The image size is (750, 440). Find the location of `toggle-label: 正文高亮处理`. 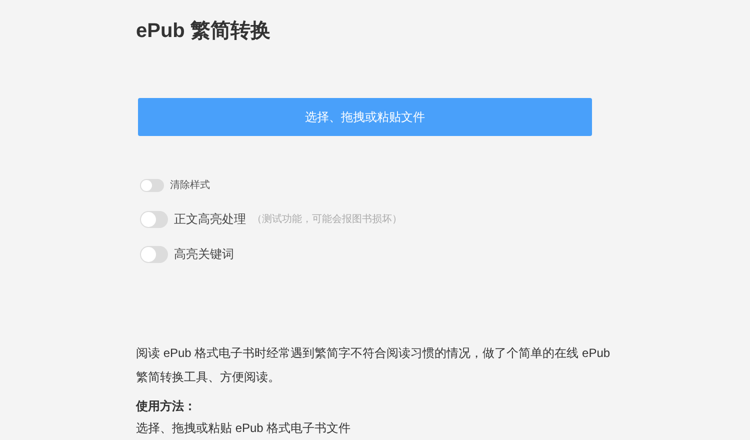

toggle-label: 正文高亮处理 is located at coordinates (210, 219).